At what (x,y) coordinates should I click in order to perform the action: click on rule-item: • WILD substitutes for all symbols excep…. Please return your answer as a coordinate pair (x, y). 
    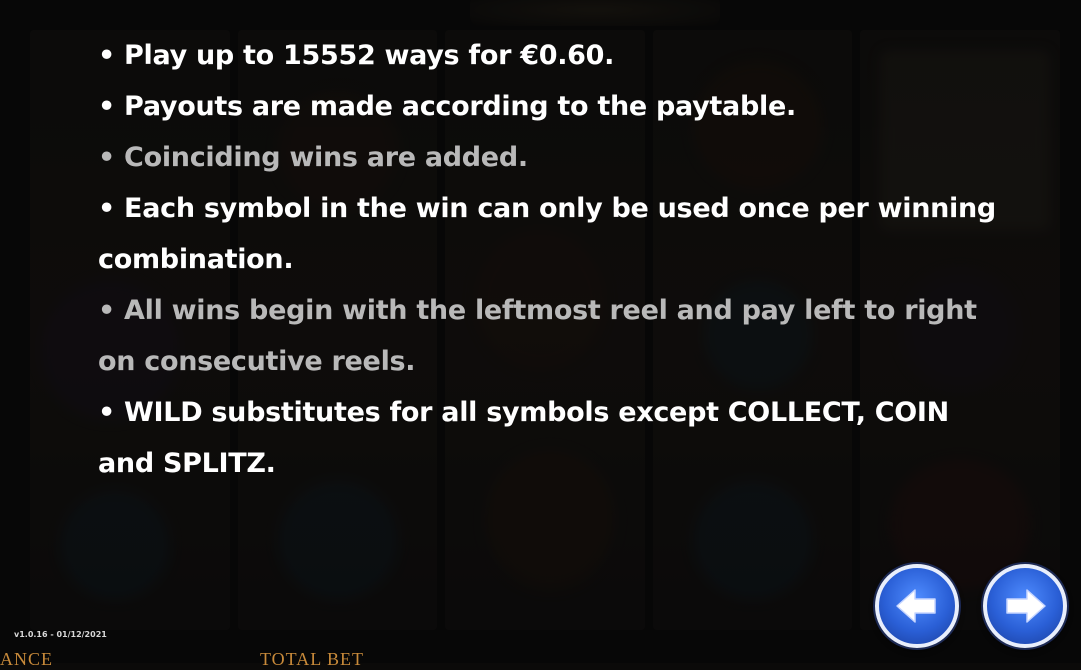
    Looking at the image, I should click on (523, 438).